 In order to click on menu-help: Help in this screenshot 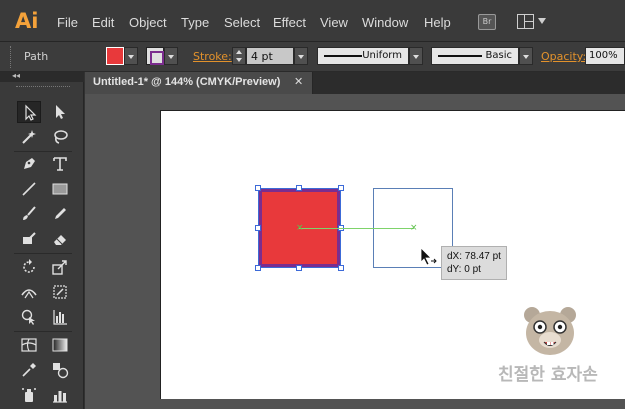, I will do `click(437, 22)`.